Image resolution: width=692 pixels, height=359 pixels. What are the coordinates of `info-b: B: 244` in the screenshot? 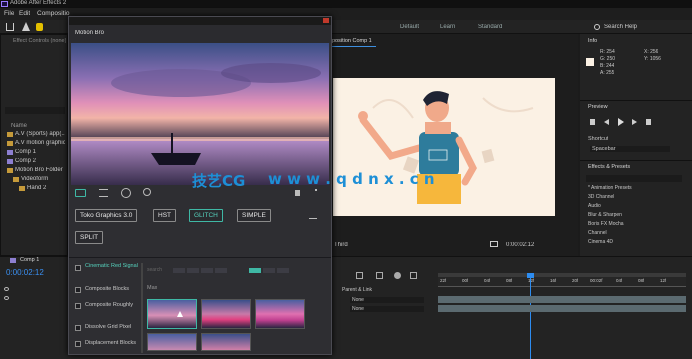 It's located at (607, 66).